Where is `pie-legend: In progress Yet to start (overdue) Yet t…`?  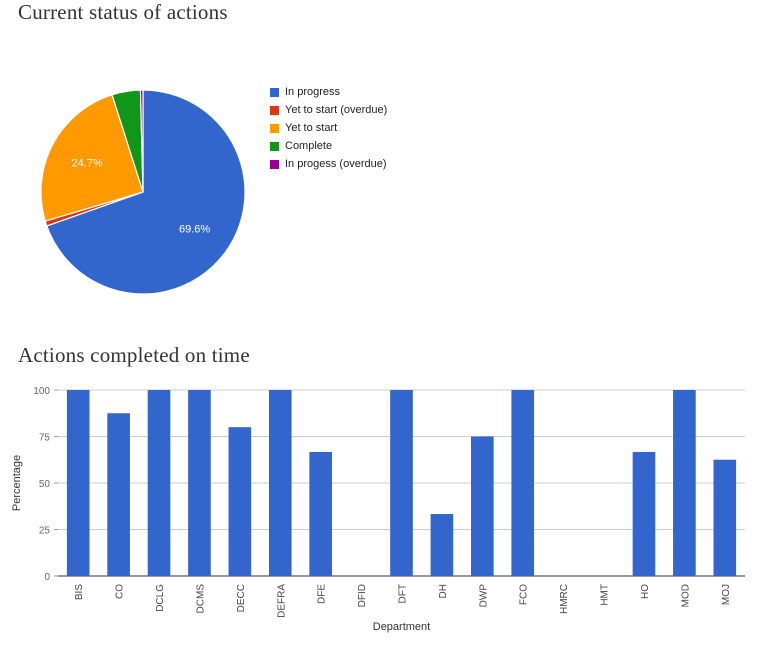
pie-legend: In progress Yet to start (overdue) Yet t… is located at coordinates (328, 131).